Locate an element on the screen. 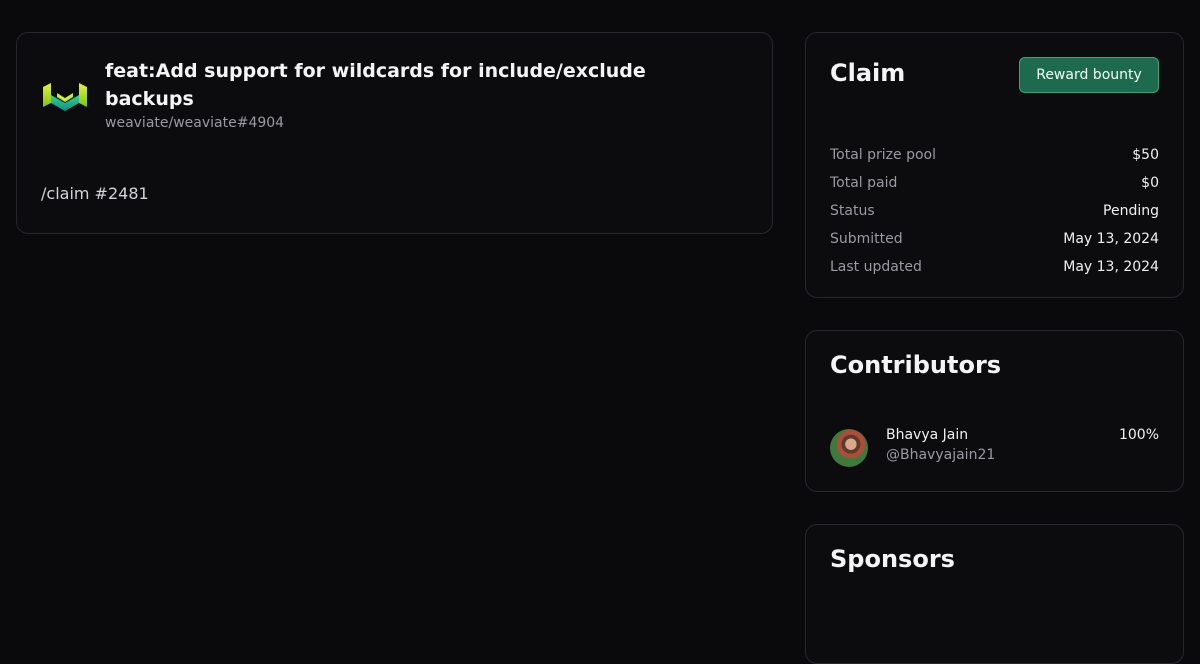  stat-row-last-updated: Last updated May 13, 2024 is located at coordinates (994, 267).